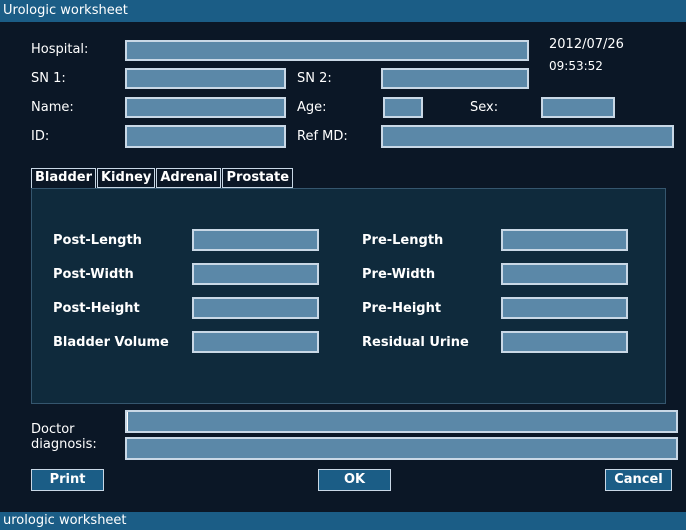 Image resolution: width=686 pixels, height=530 pixels. I want to click on hospital-input, so click(327, 50).